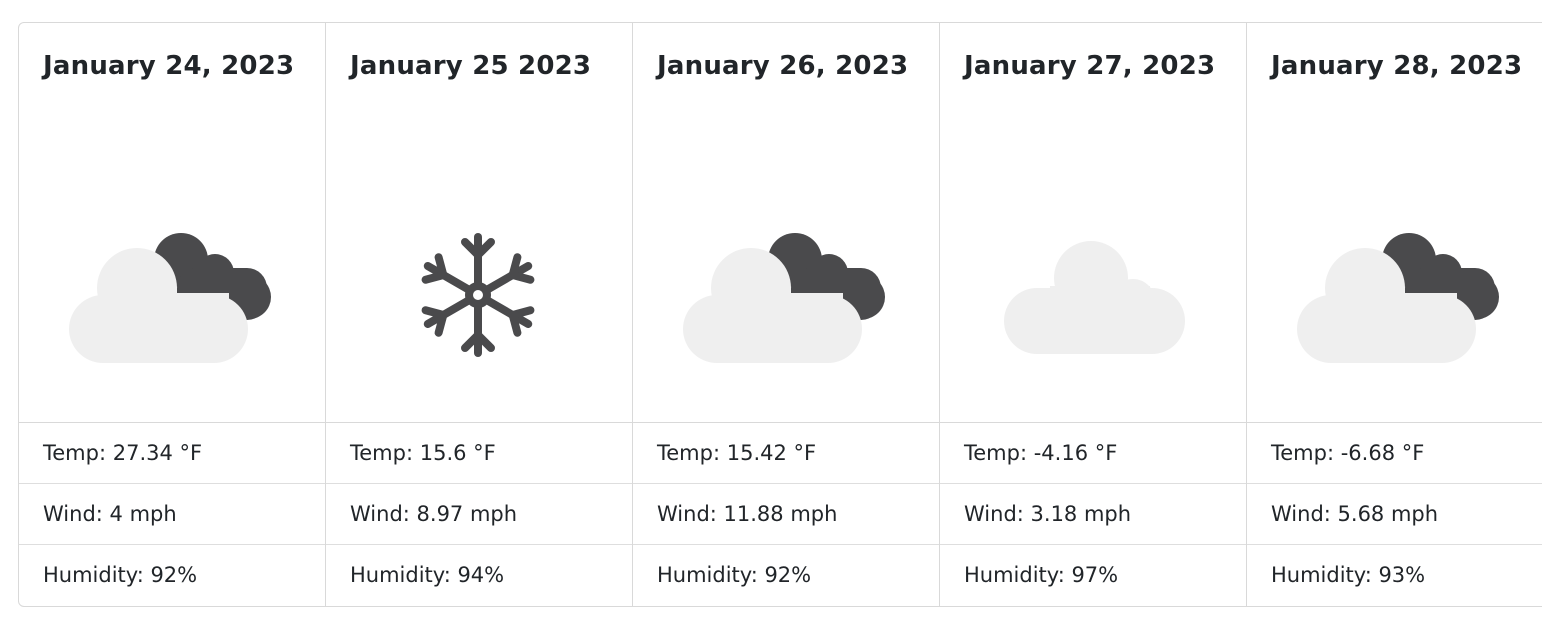 This screenshot has width=1542, height=633. I want to click on humidity-row: Humidity: 94%, so click(427, 575).